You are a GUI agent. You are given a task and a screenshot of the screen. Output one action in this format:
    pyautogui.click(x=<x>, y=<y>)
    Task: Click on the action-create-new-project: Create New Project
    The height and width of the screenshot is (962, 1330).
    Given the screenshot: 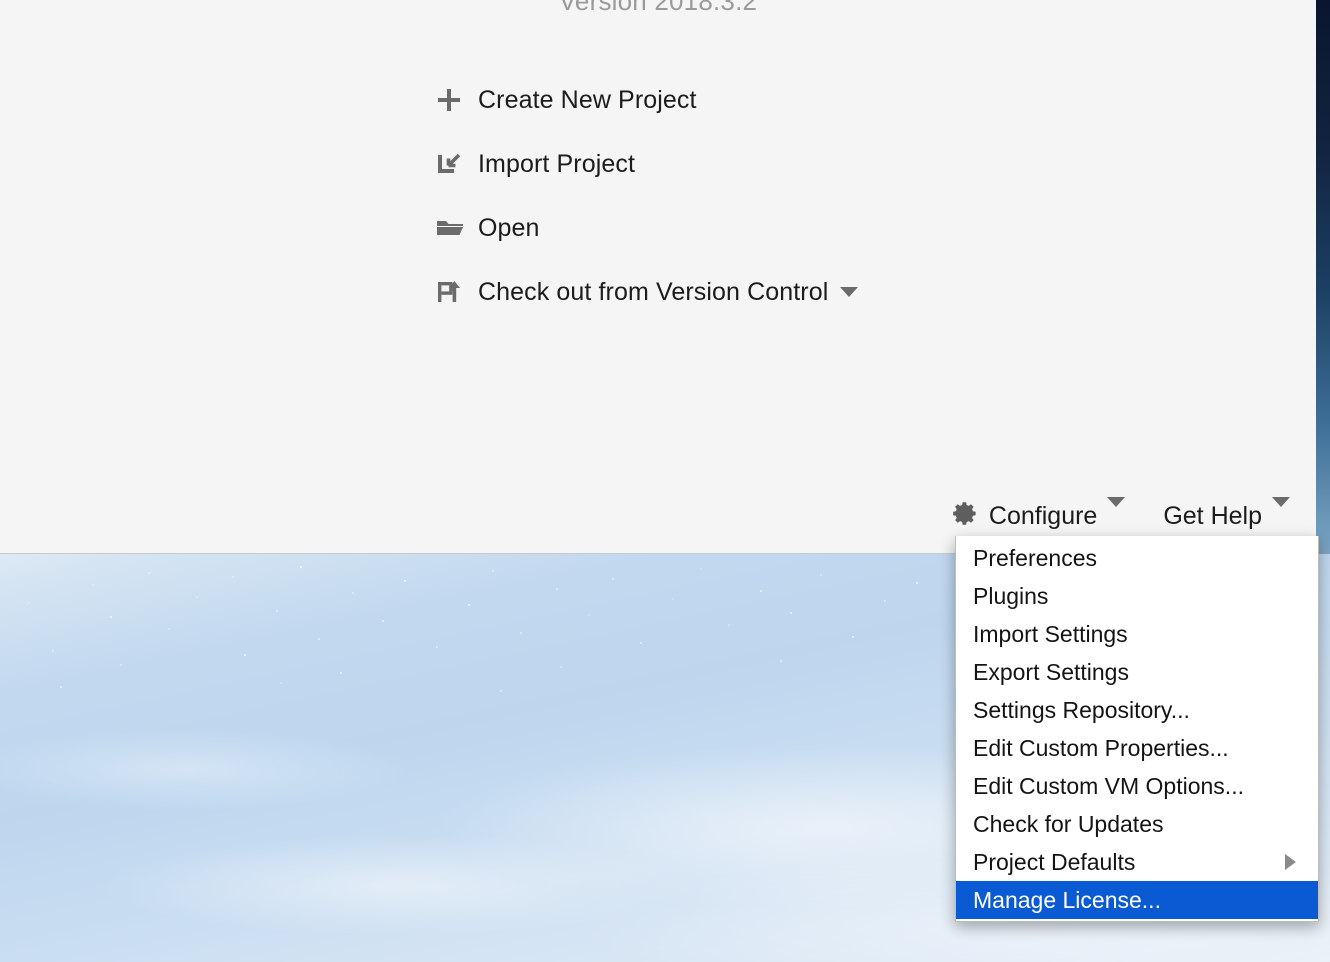 What is the action you would take?
    pyautogui.click(x=647, y=100)
    